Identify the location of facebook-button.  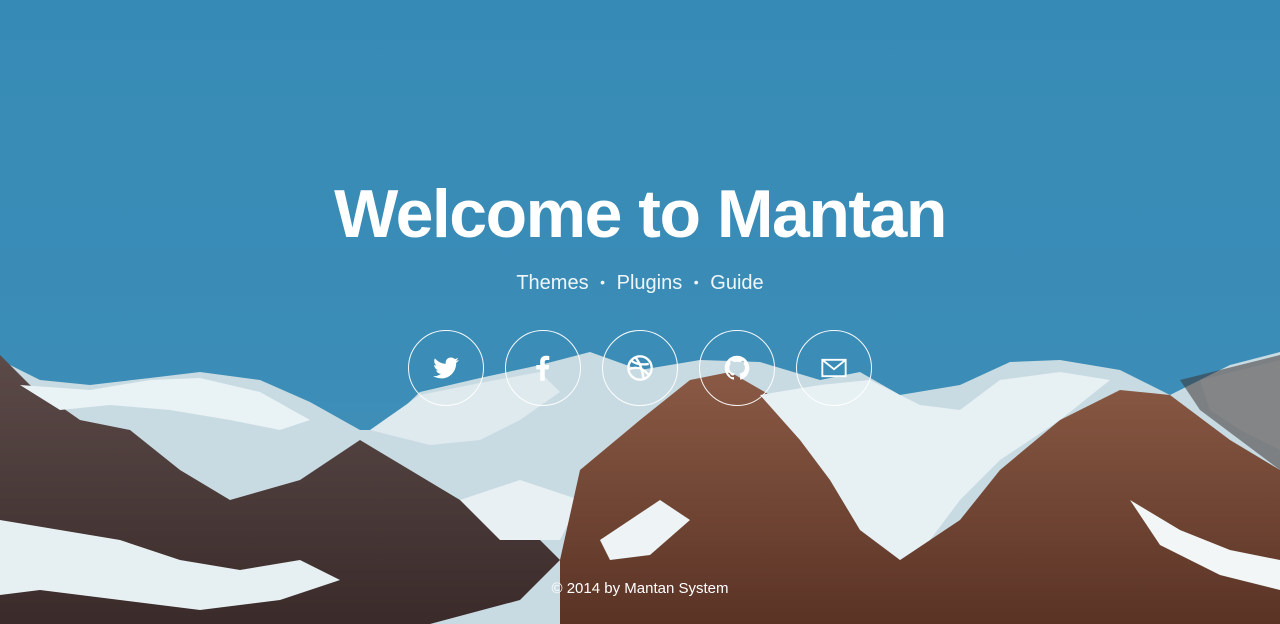
(543, 368).